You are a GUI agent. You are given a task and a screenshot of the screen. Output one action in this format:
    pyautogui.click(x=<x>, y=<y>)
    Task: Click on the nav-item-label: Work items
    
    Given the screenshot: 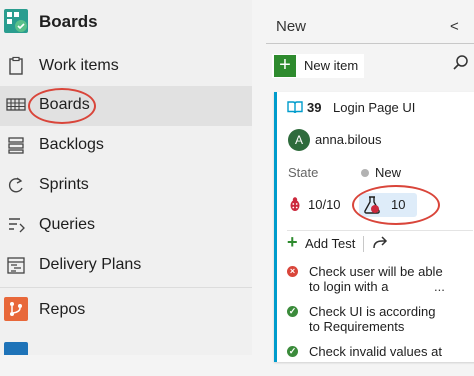 What is the action you would take?
    pyautogui.click(x=79, y=65)
    